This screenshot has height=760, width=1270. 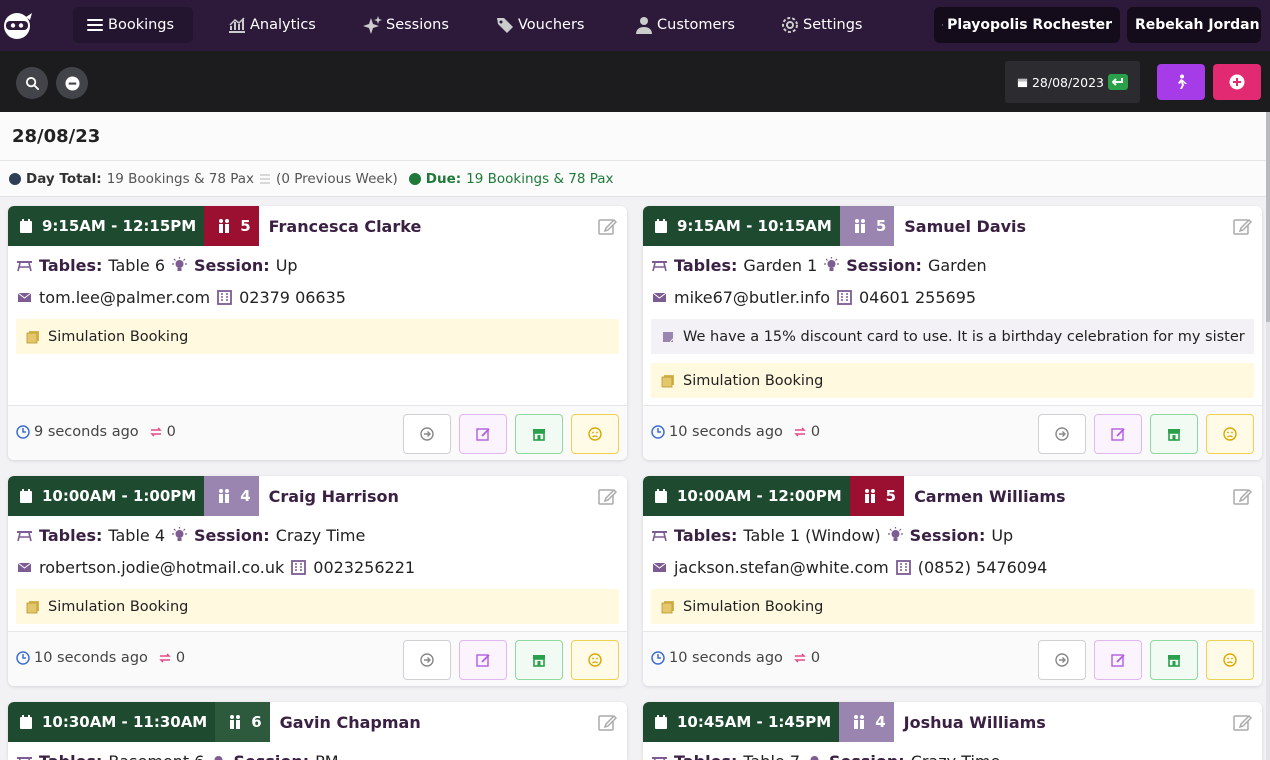 What do you see at coordinates (895, 534) in the screenshot?
I see `lightbulb-icon` at bounding box center [895, 534].